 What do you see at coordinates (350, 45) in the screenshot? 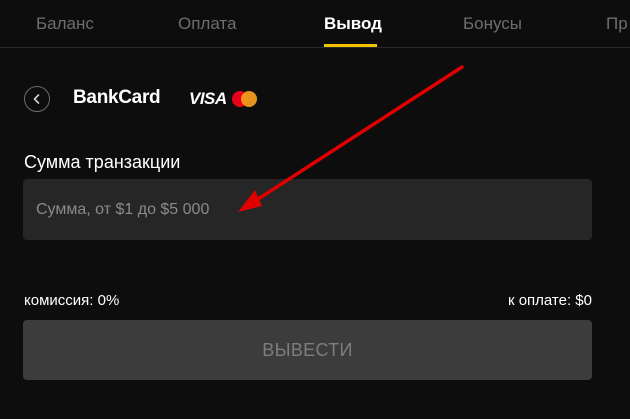
I see `active-tab-indicator` at bounding box center [350, 45].